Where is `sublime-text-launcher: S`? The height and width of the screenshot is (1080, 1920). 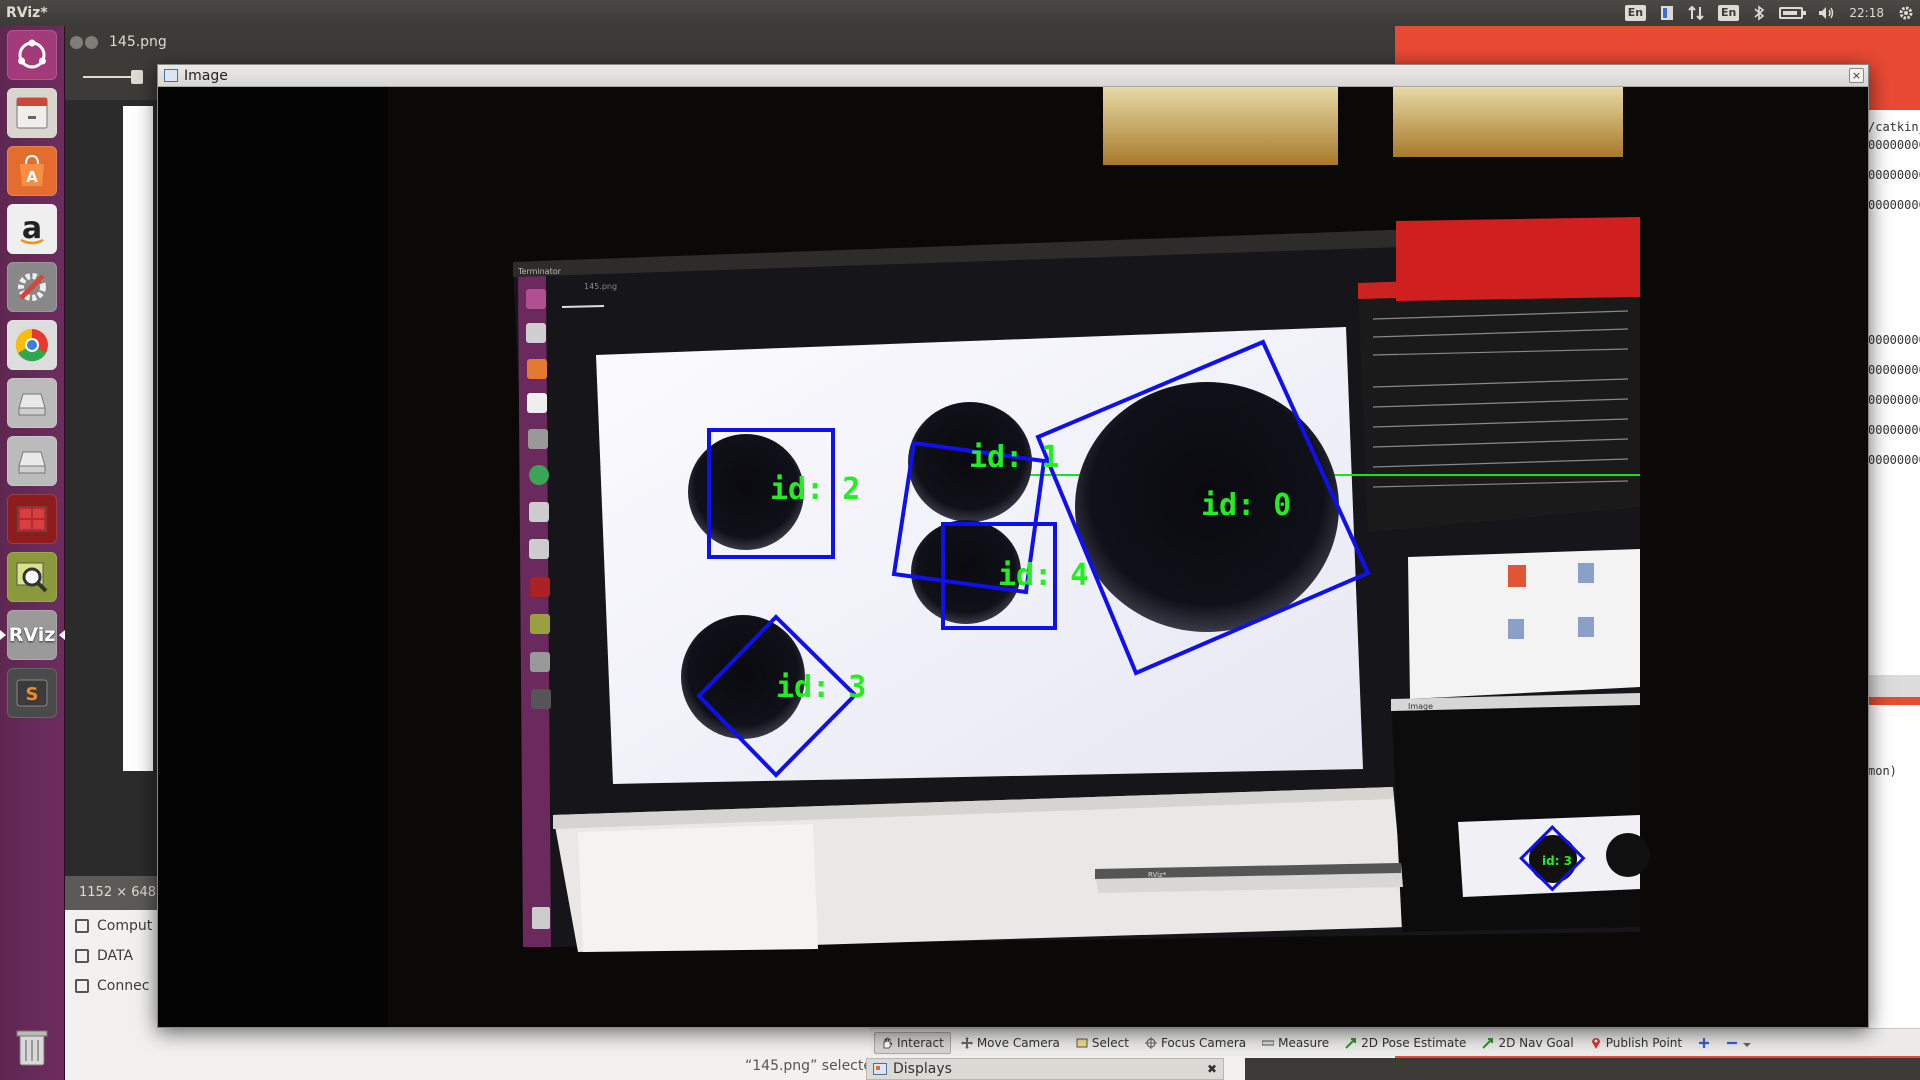
sublime-text-launcher: S is located at coordinates (32, 693).